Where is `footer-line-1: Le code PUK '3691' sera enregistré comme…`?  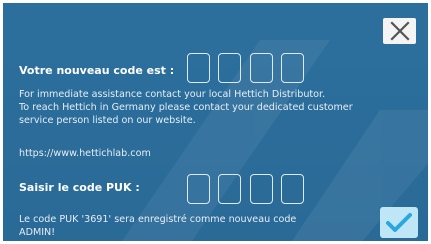
footer-line-1: Le code PUK '3691' sera enregistré comme… is located at coordinates (158, 219).